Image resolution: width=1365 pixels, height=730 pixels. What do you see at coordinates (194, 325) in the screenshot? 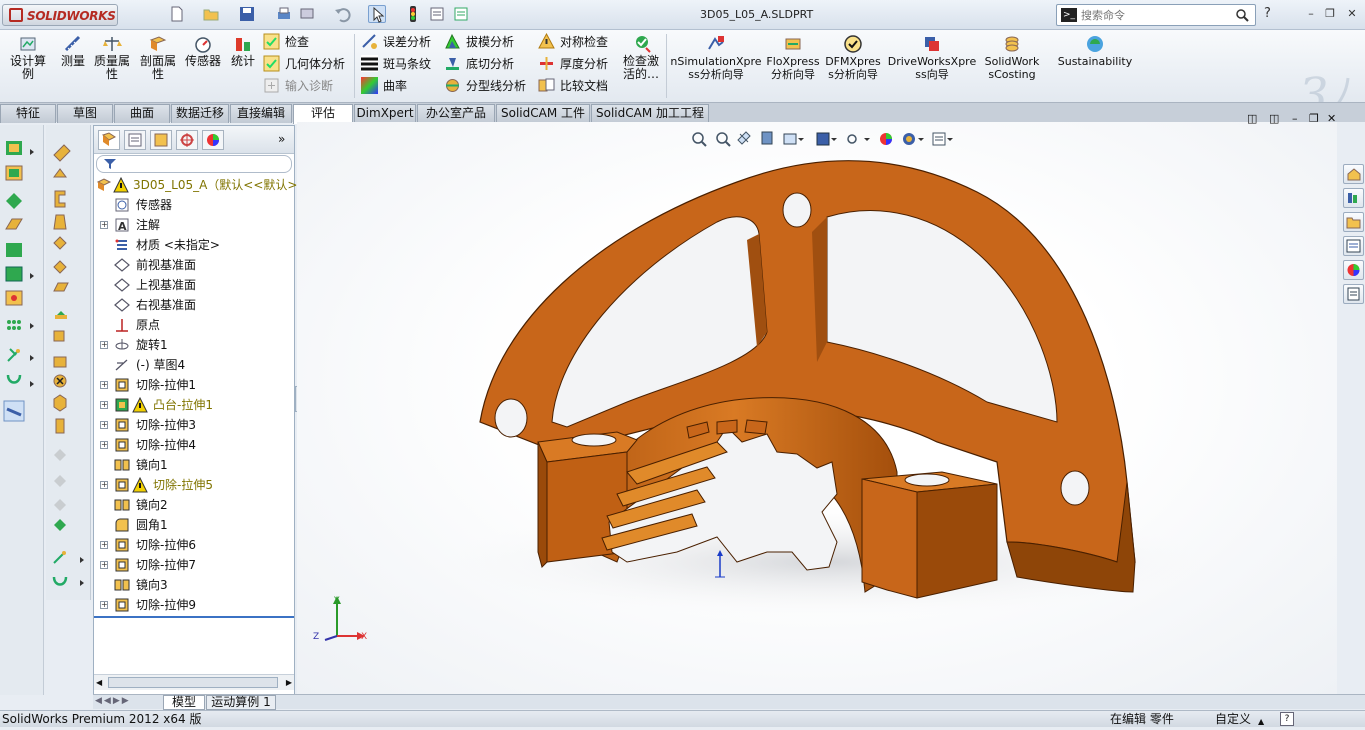
I see `feature-tree-item: 原点` at bounding box center [194, 325].